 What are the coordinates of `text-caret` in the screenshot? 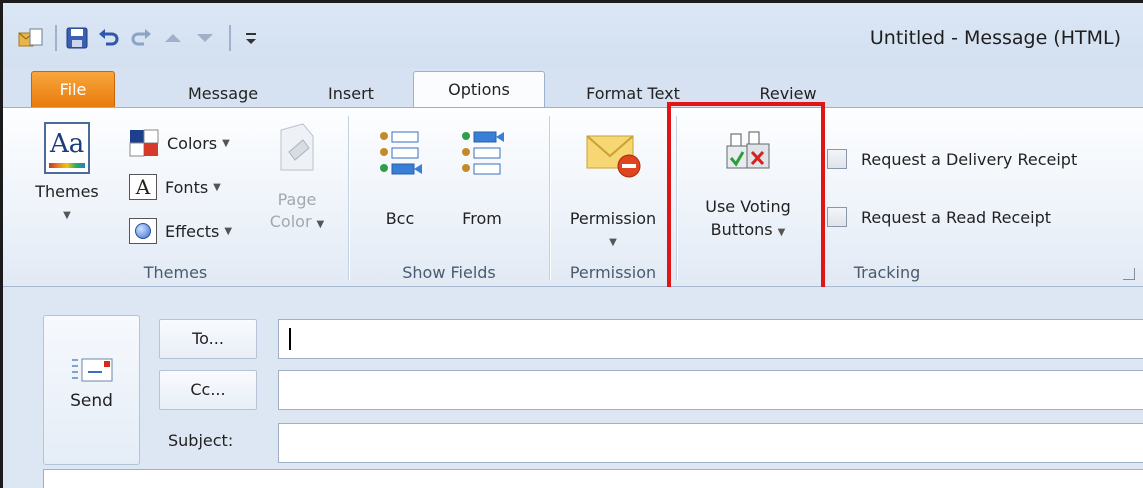 It's located at (290, 339).